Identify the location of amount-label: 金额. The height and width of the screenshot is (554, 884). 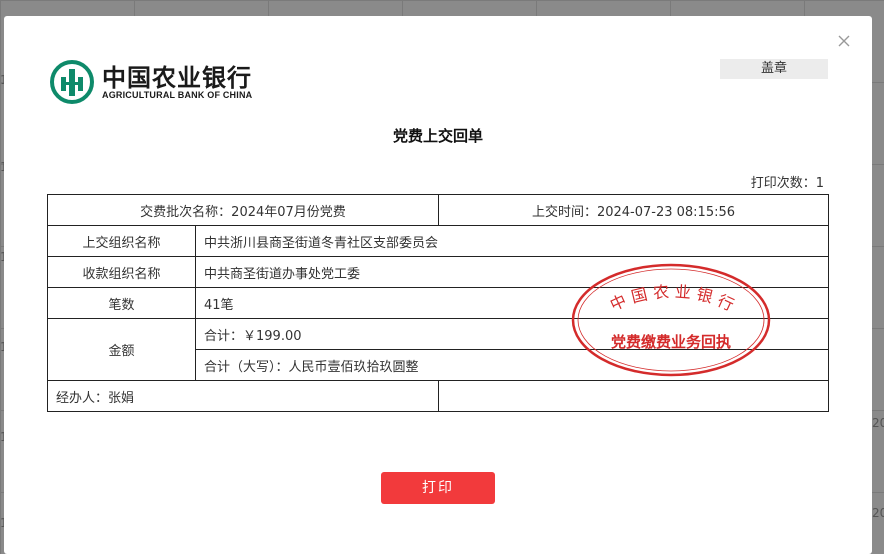
(121, 349).